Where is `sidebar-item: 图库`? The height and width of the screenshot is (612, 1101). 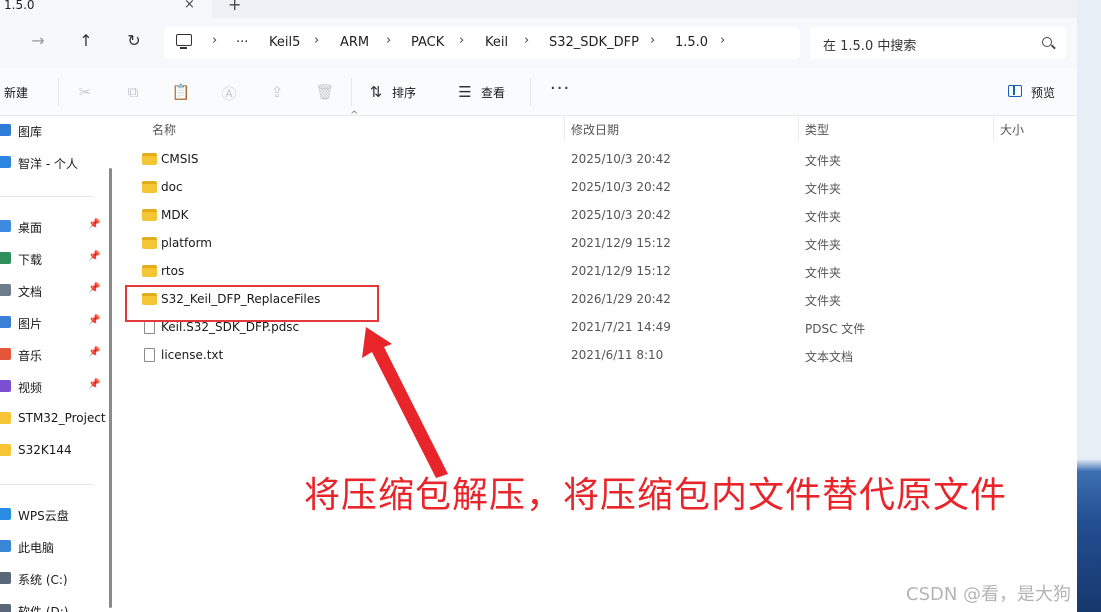 sidebar-item: 图库 is located at coordinates (54, 131).